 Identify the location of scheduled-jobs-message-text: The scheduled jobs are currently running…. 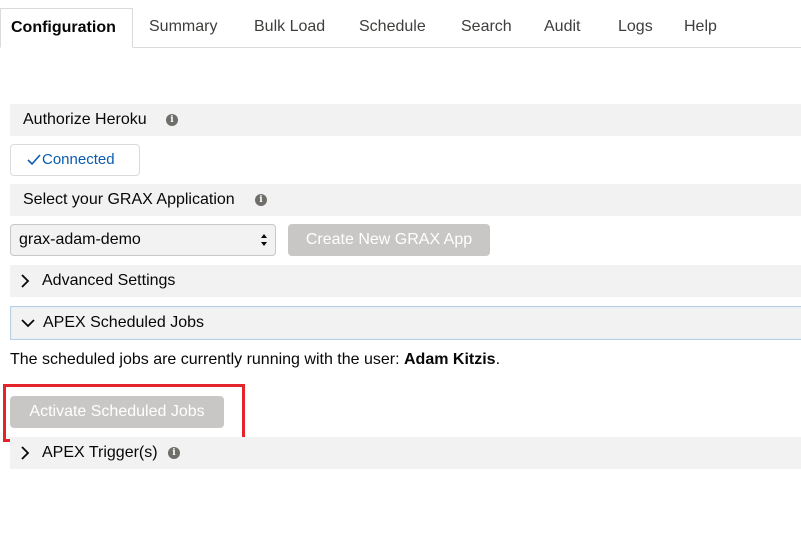
(207, 359).